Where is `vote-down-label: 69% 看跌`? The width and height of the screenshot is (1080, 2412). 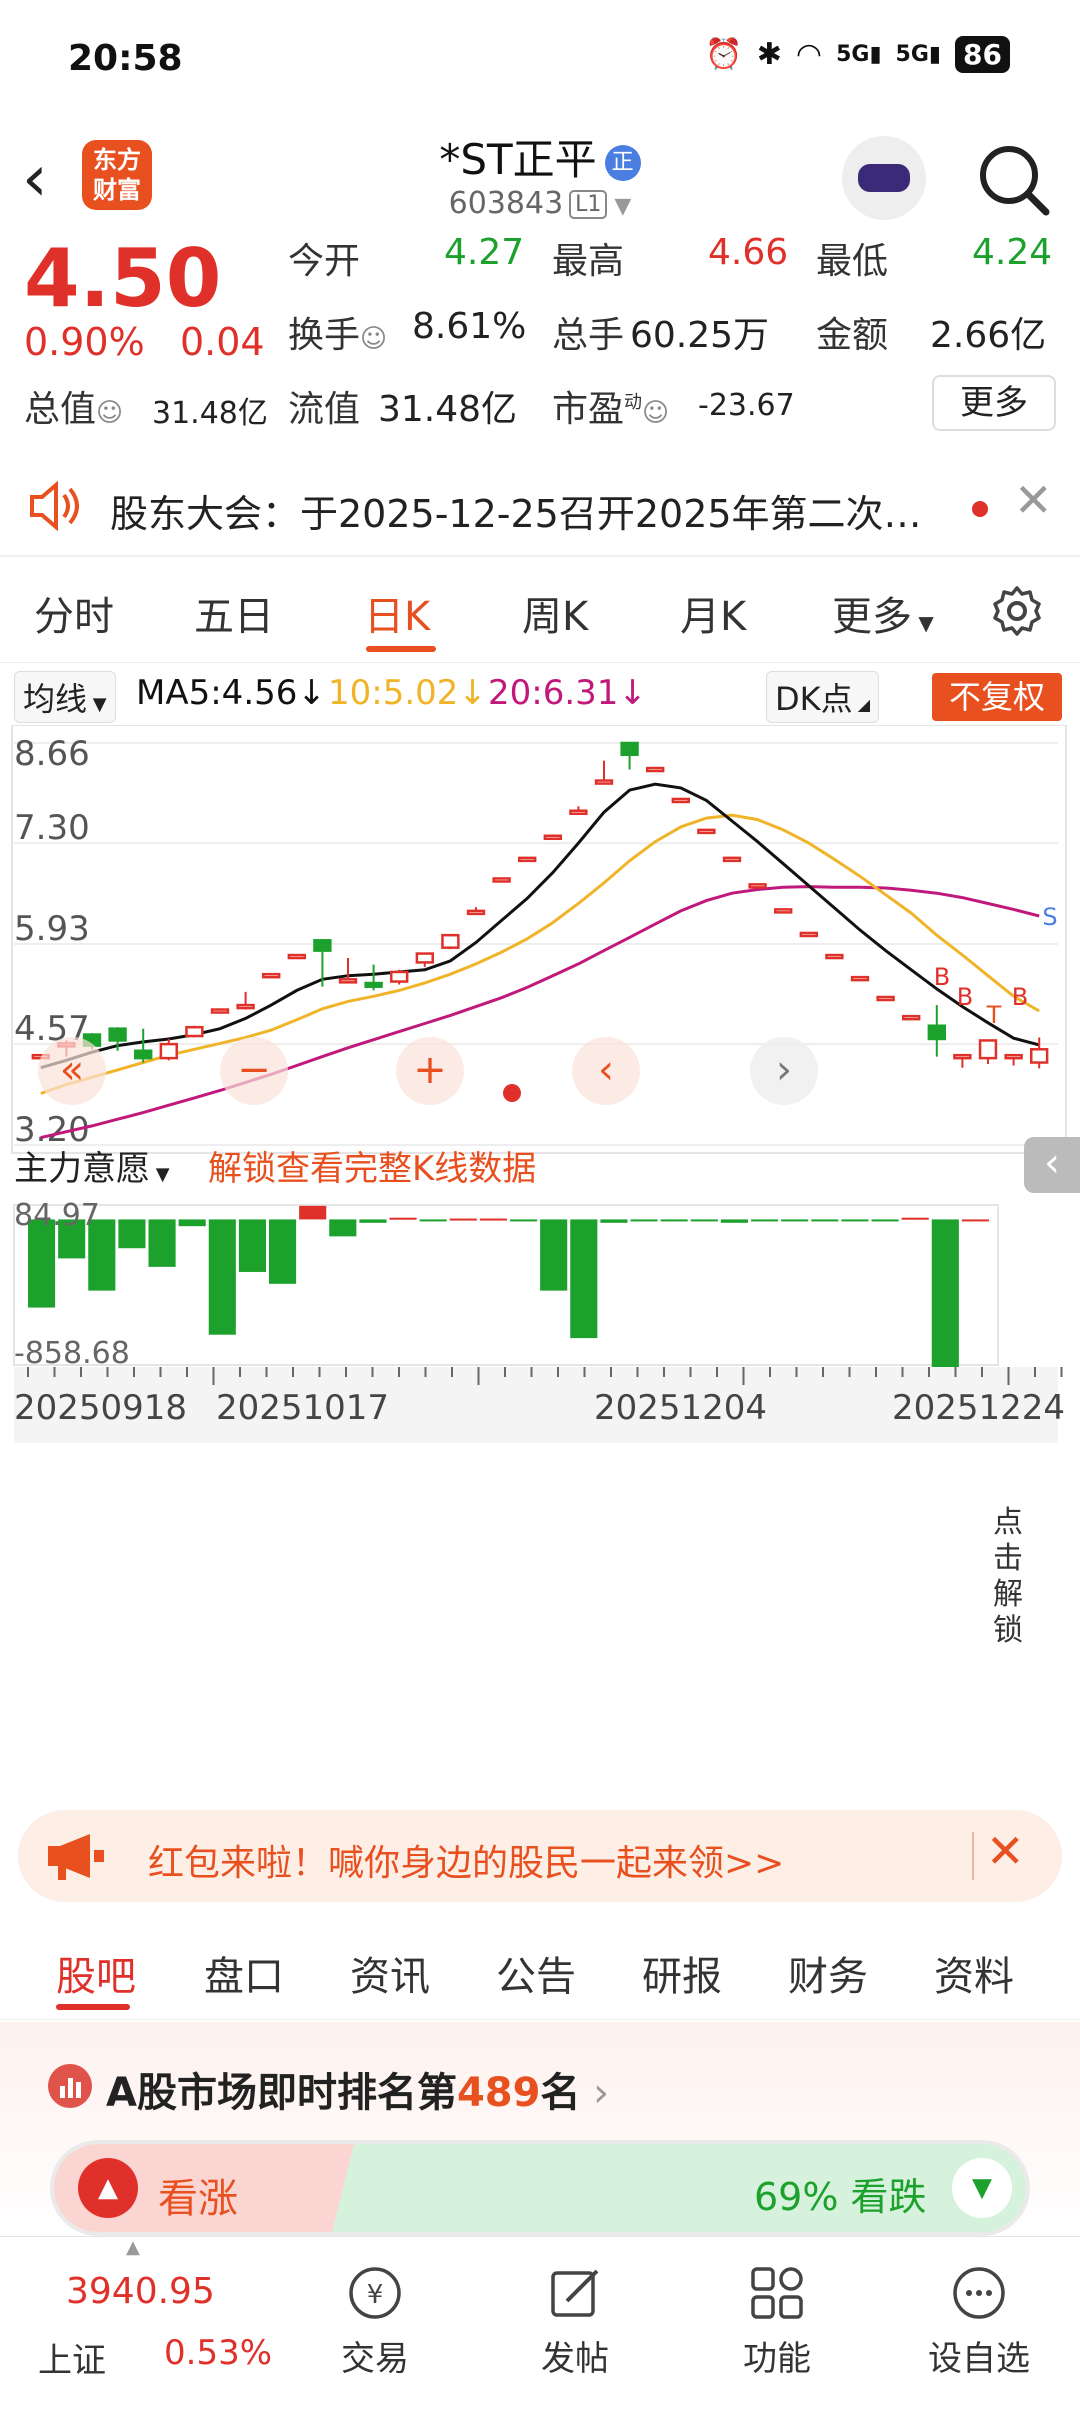 vote-down-label: 69% 看跌 is located at coordinates (840, 2193).